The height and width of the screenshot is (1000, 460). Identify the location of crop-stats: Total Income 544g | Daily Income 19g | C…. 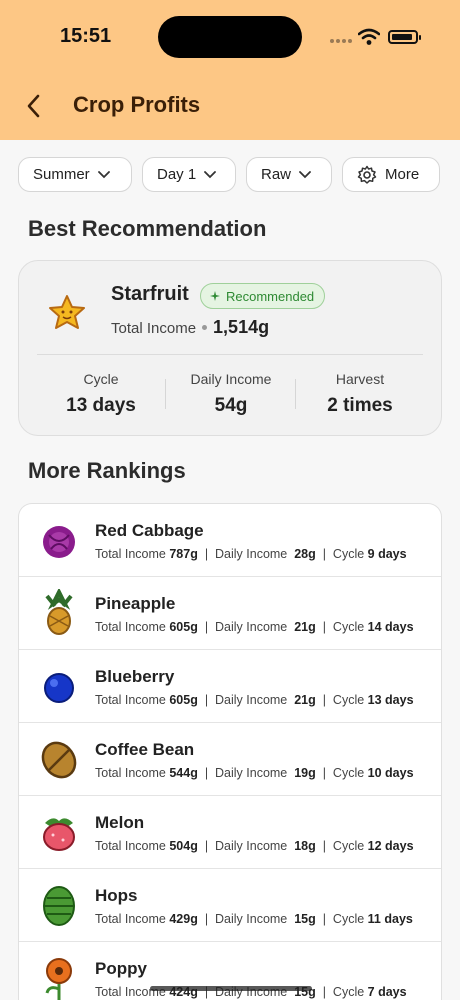
(254, 773).